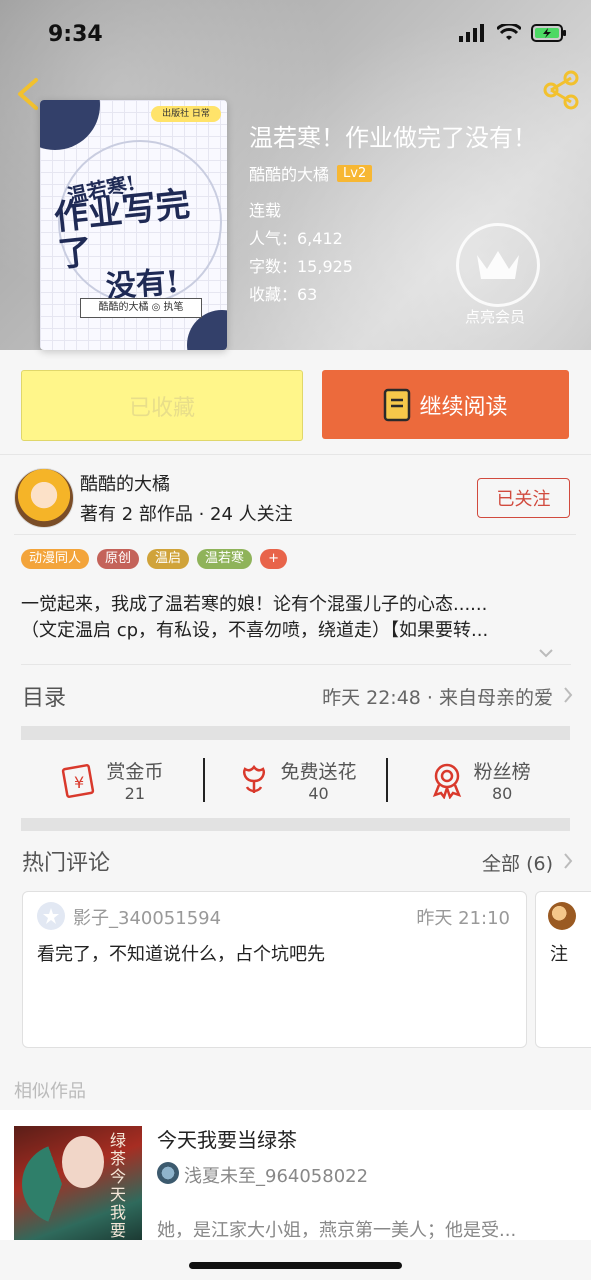  What do you see at coordinates (44, 498) in the screenshot?
I see `author-avatar` at bounding box center [44, 498].